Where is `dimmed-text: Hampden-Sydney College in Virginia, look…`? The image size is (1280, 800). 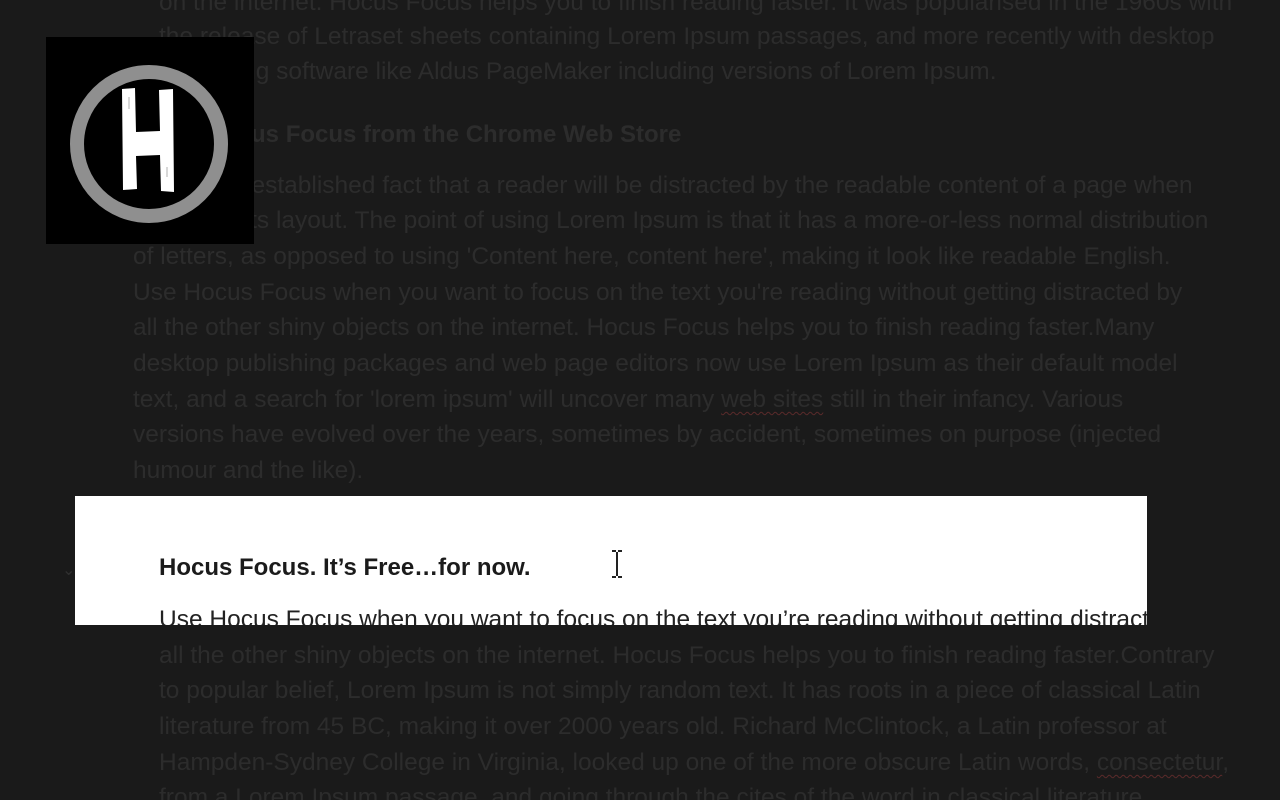 dimmed-text: Hampden-Sydney College in Virginia, look… is located at coordinates (628, 762).